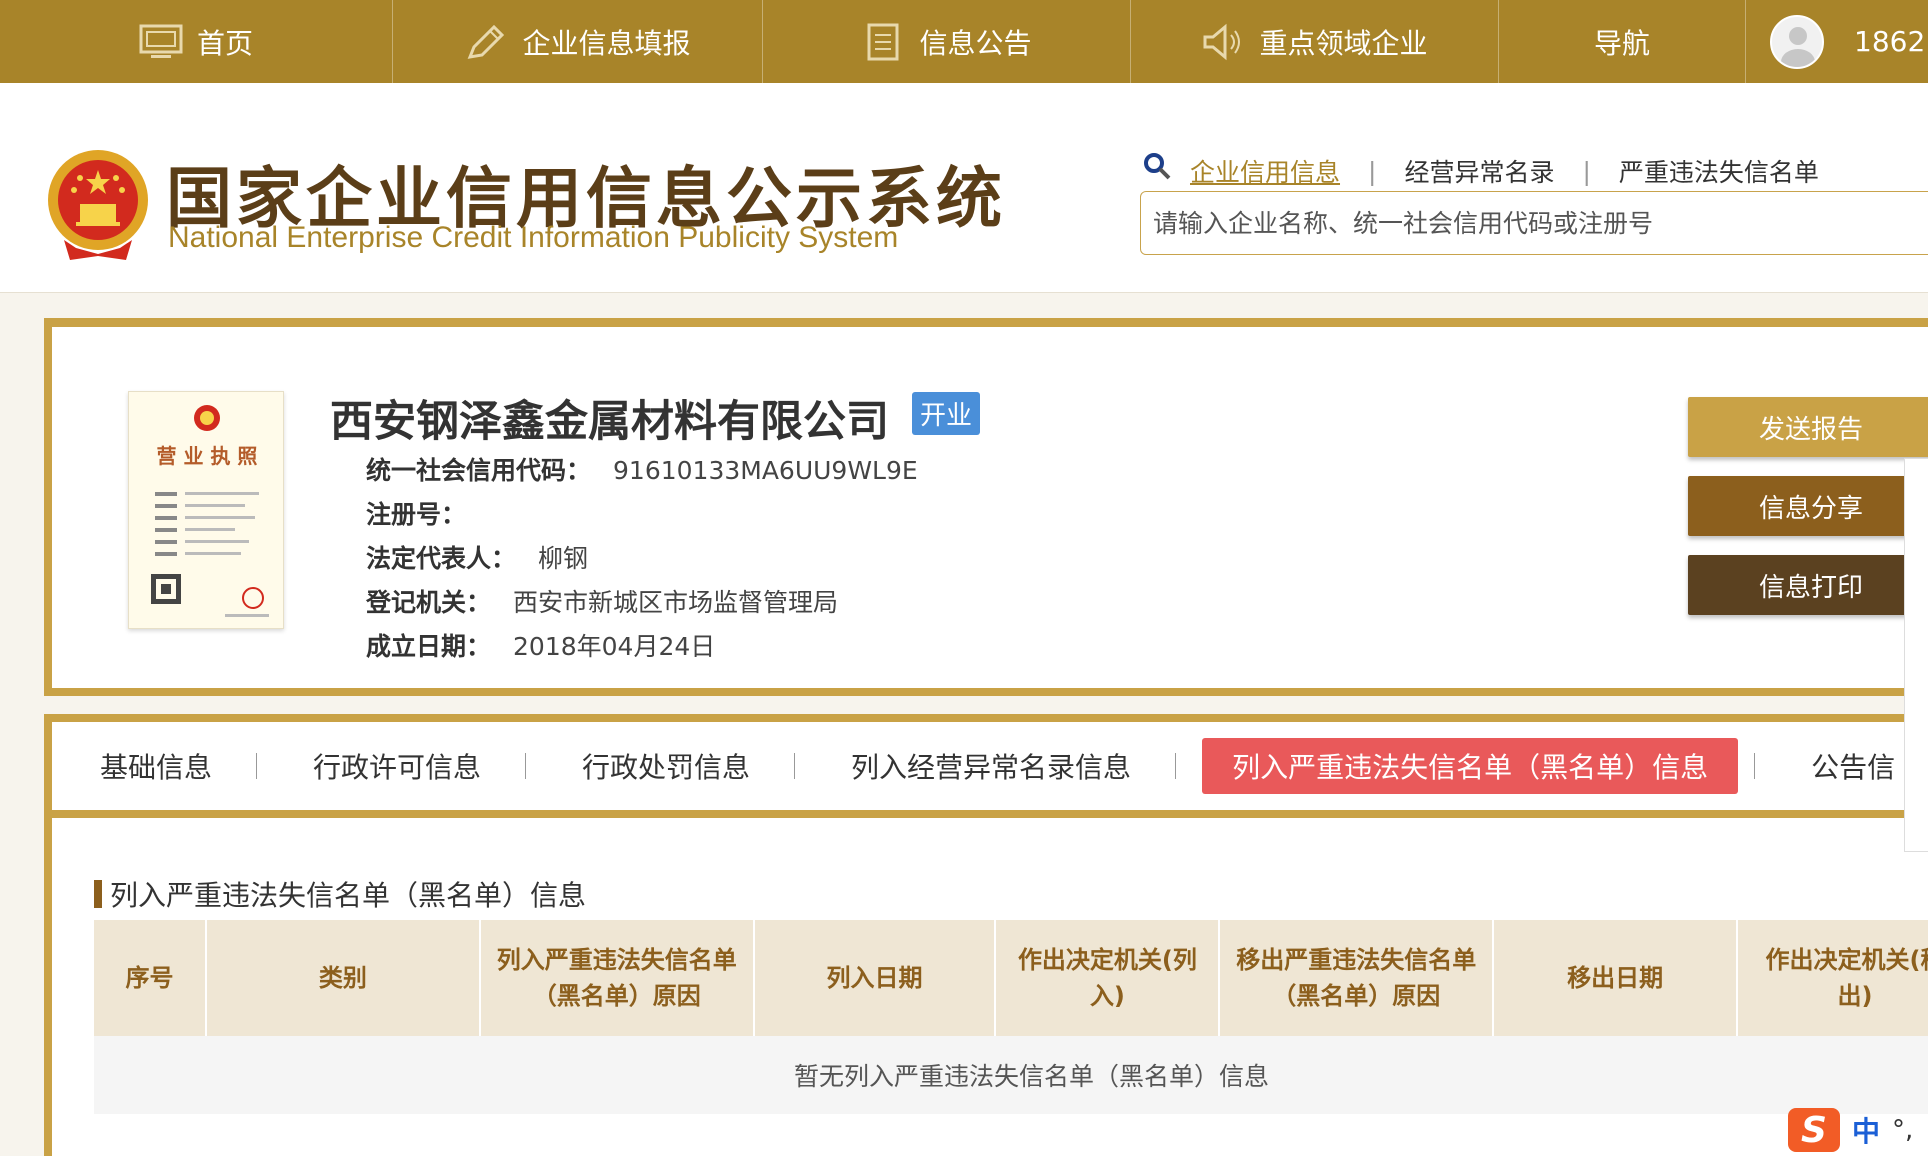 This screenshot has width=1928, height=1156. I want to click on nav-label: 重点领域企业, so click(1343, 43).